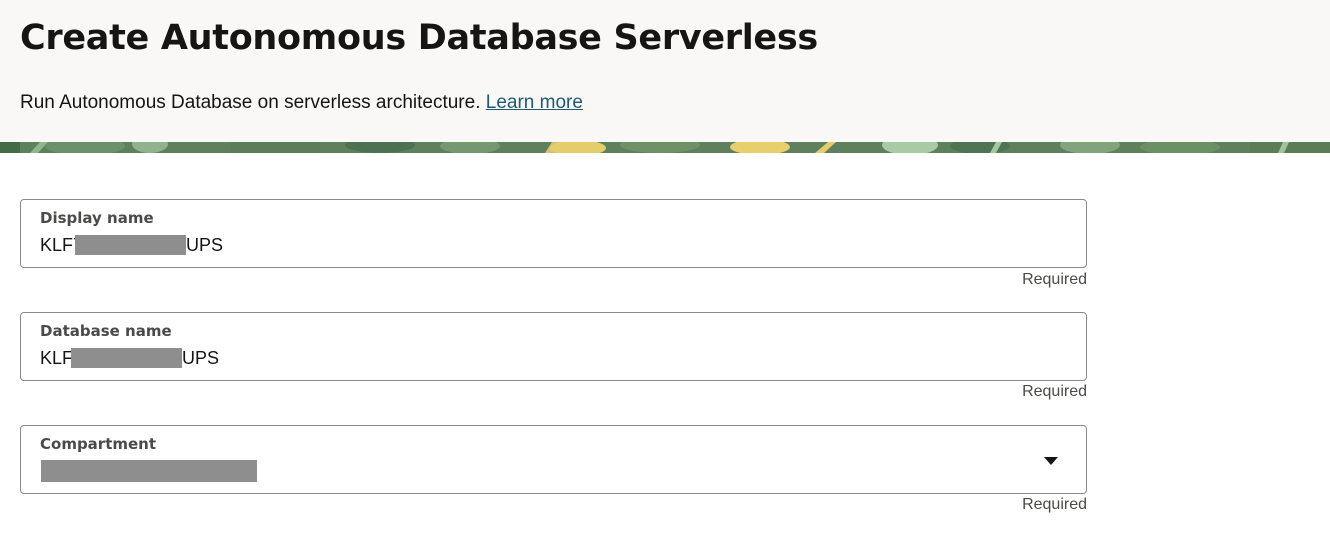  I want to click on database-name-label: Database name, so click(106, 331).